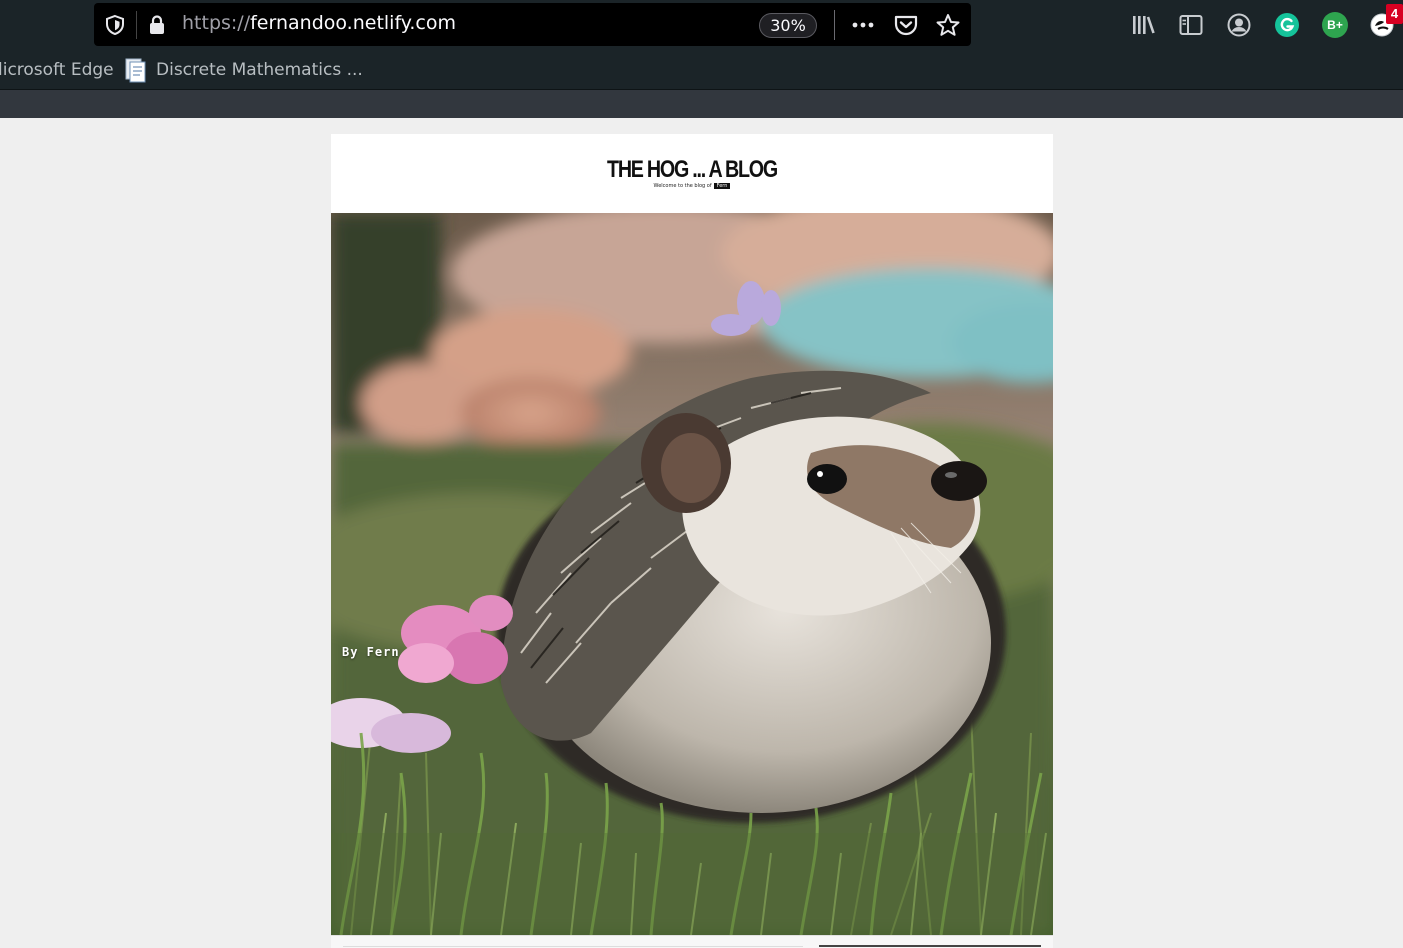 This screenshot has height=948, width=1403. I want to click on account-icon, so click(1239, 25).